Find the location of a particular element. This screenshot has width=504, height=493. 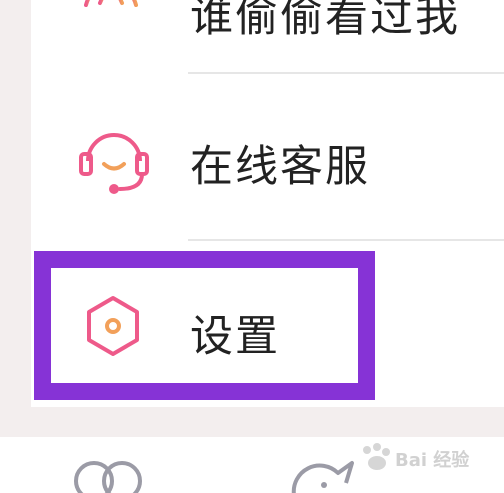

menu-item-label: 设置 is located at coordinates (235, 337).